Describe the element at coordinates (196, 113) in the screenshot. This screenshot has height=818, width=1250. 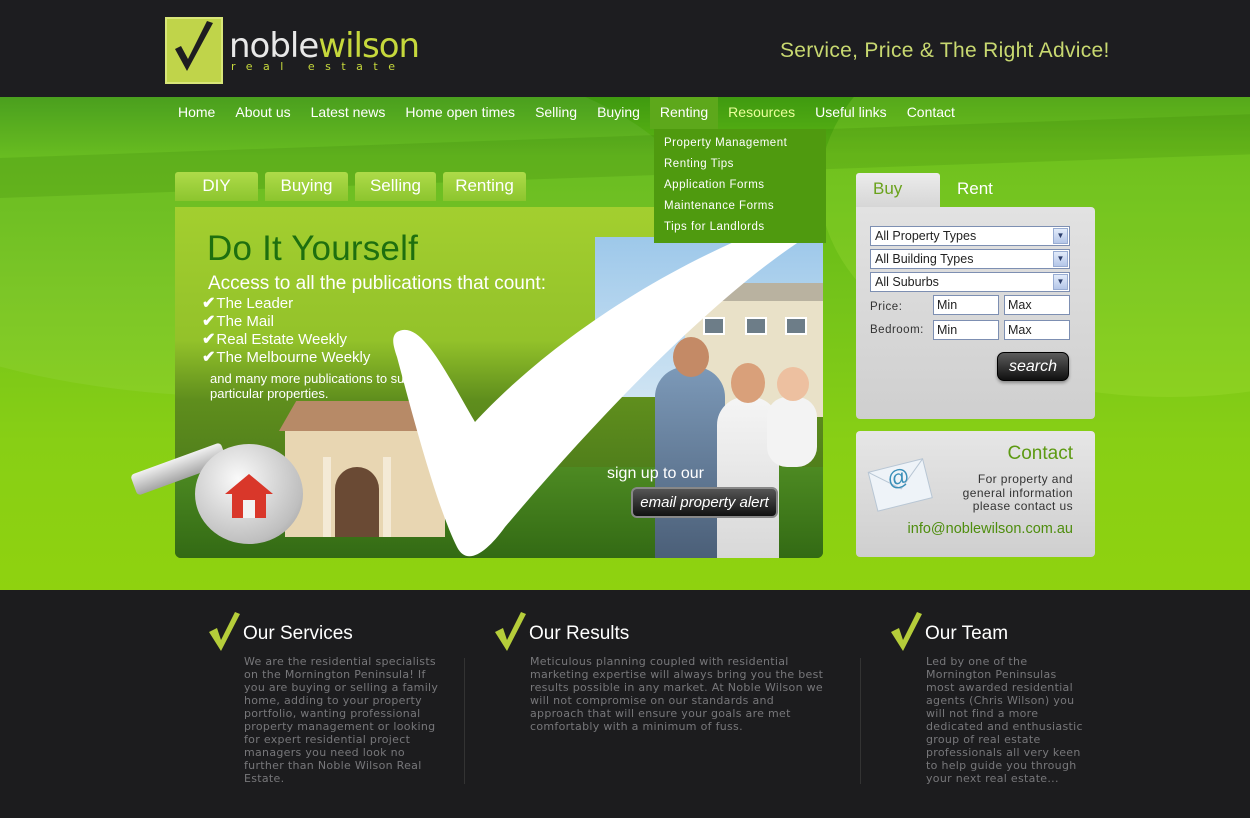
I see `nav-item-home: Home` at that location.